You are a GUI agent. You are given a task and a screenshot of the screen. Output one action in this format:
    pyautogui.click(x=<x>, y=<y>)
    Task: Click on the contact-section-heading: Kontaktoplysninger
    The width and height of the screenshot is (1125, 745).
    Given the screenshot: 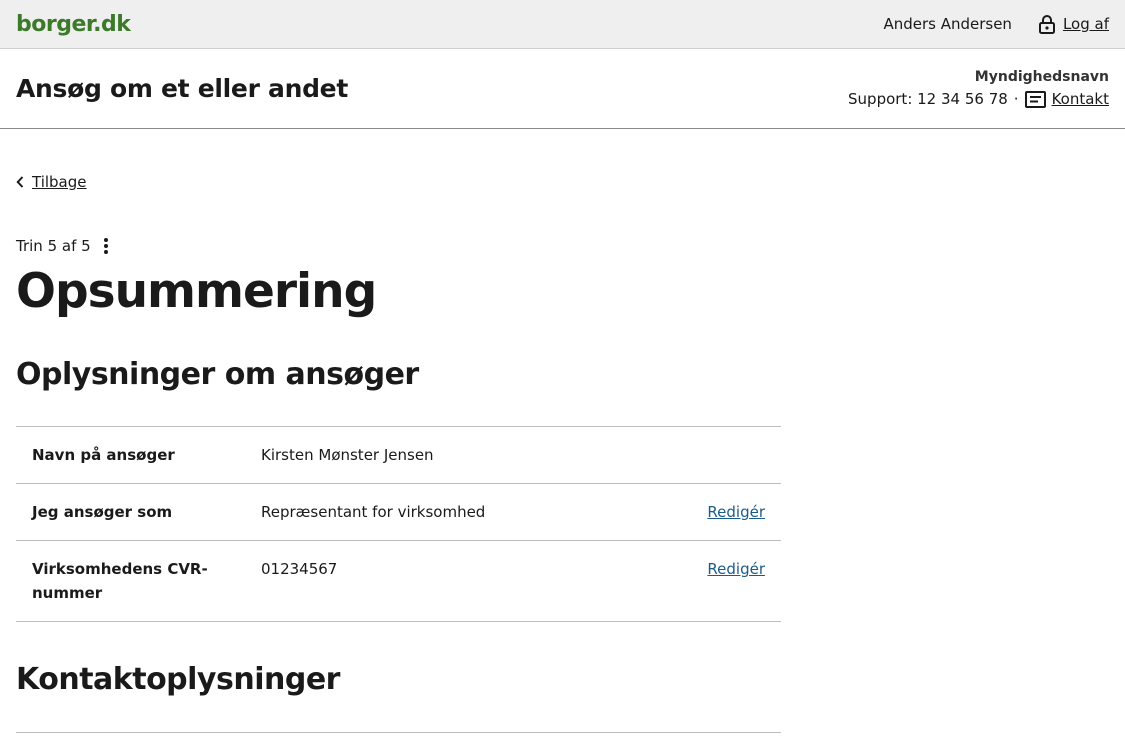 What is the action you would take?
    pyautogui.click(x=178, y=680)
    